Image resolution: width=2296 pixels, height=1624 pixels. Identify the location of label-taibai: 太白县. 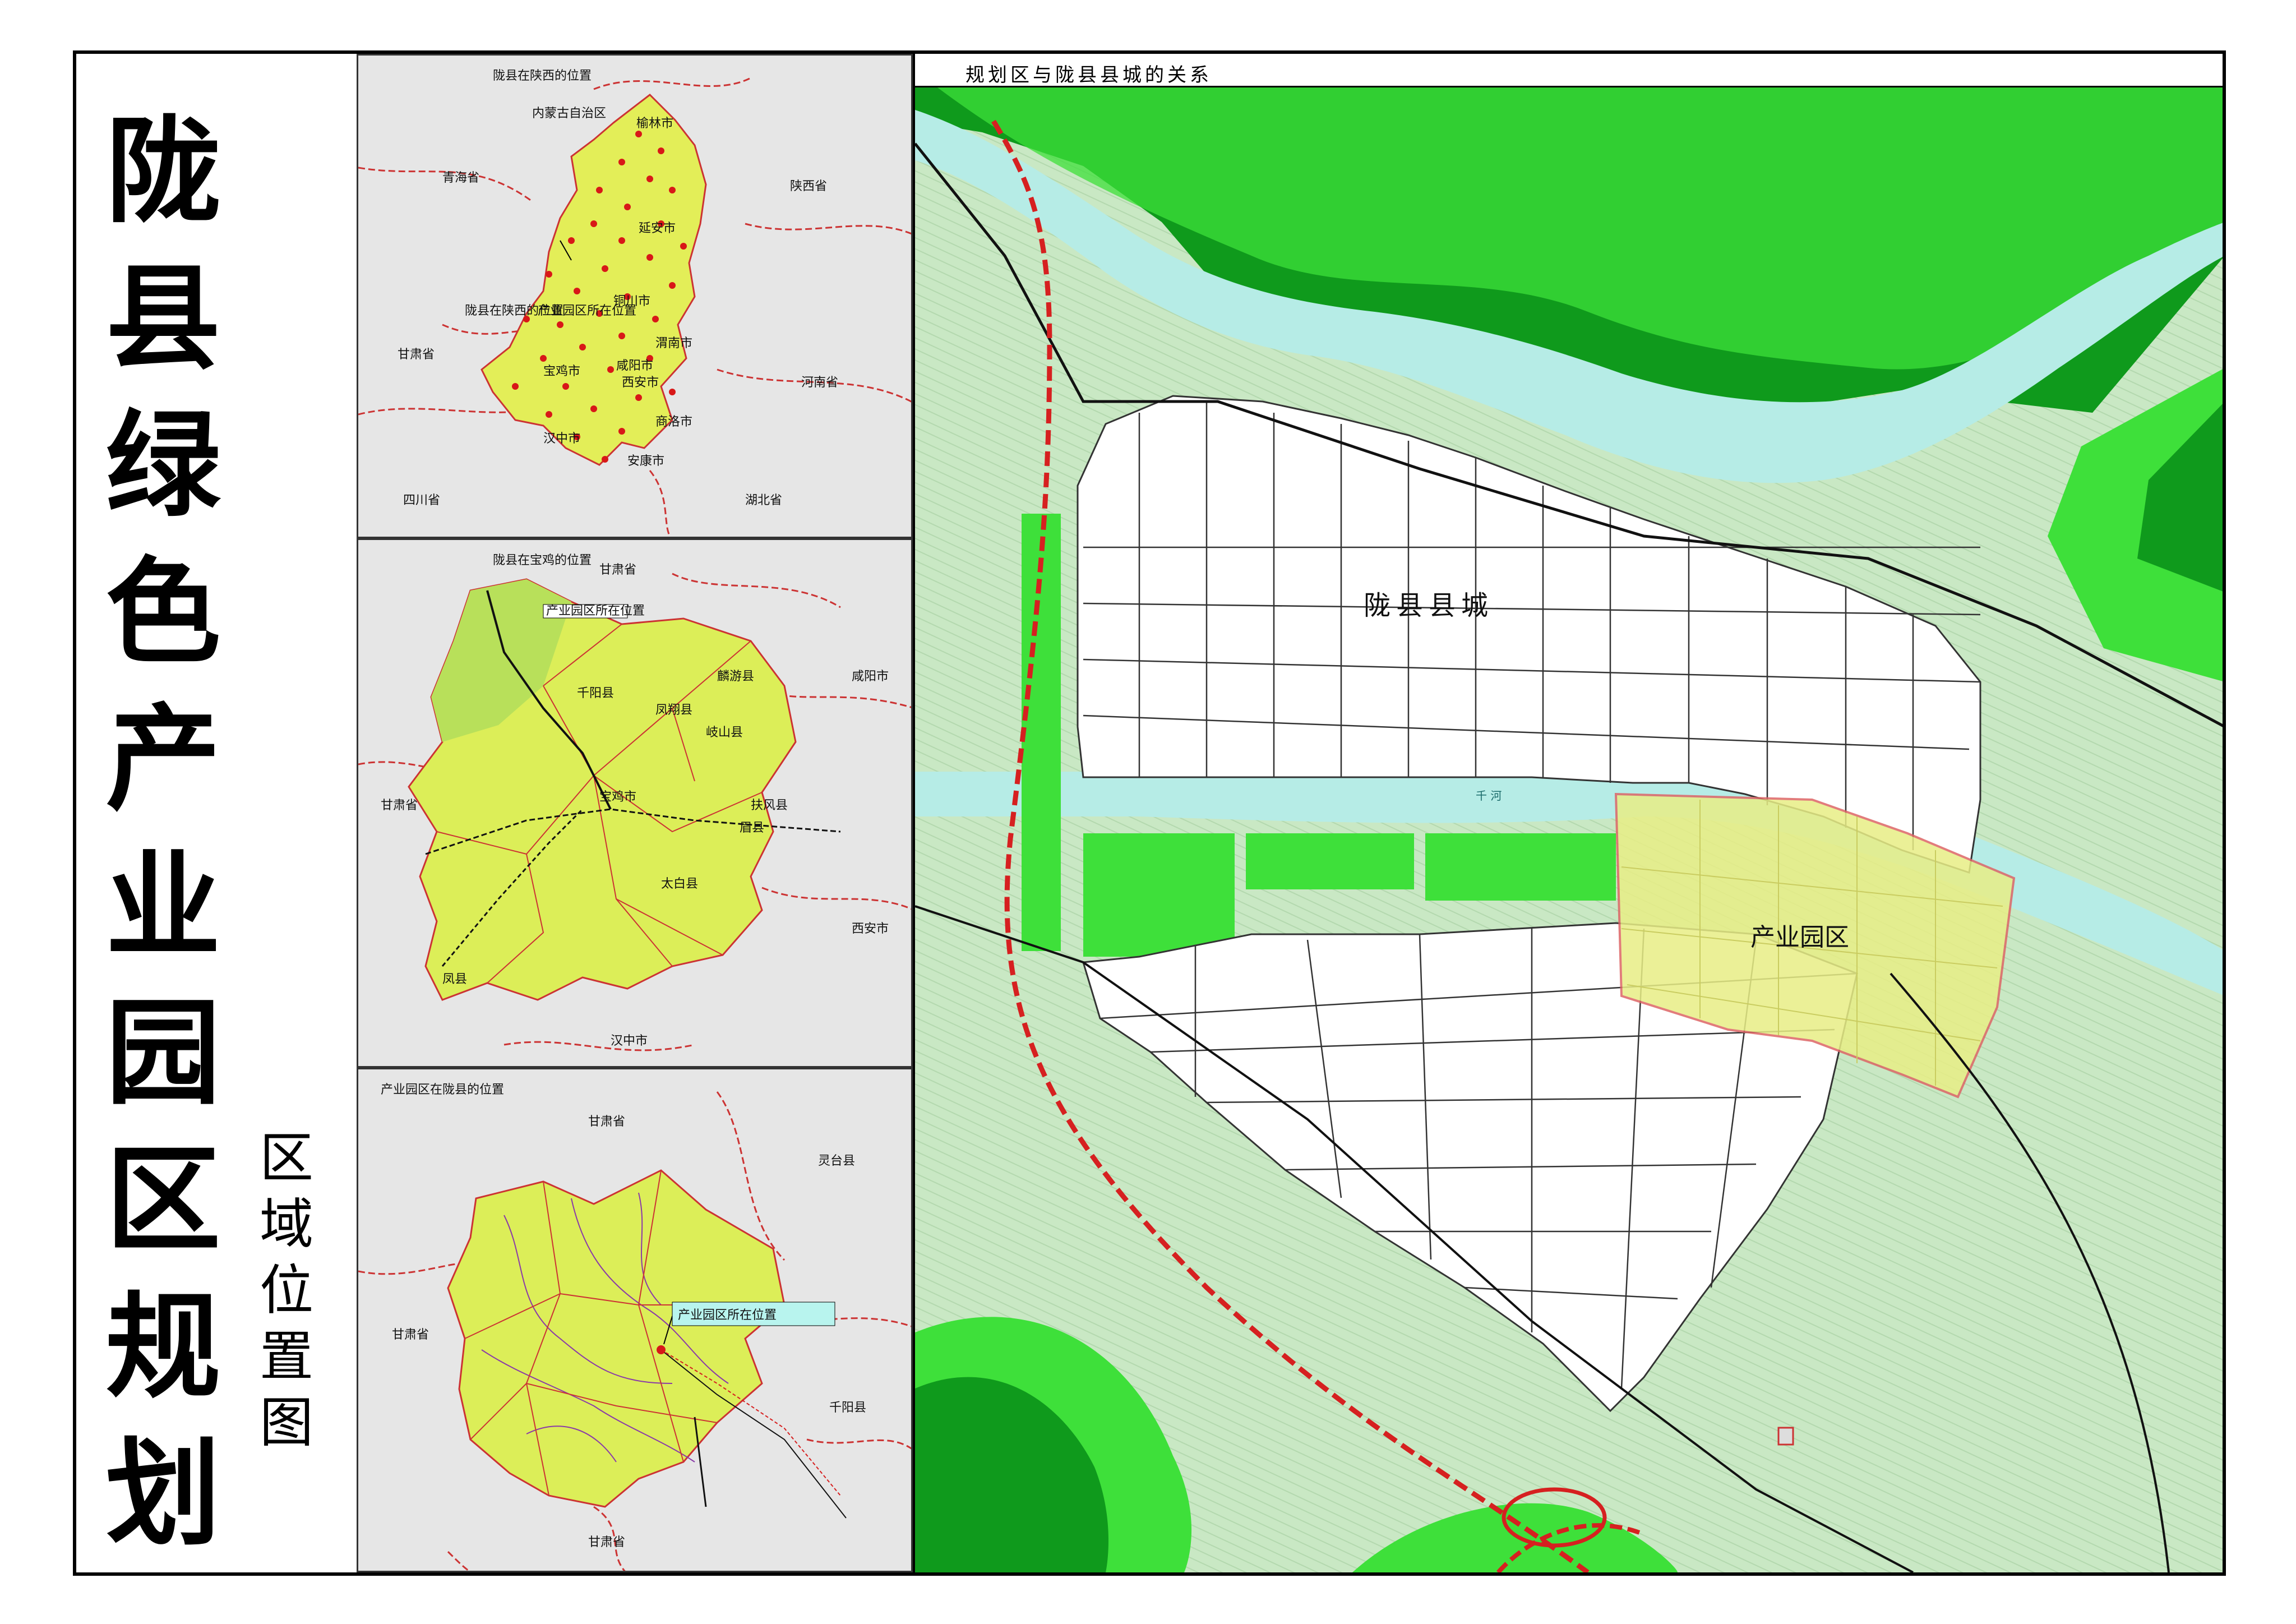
(679, 884).